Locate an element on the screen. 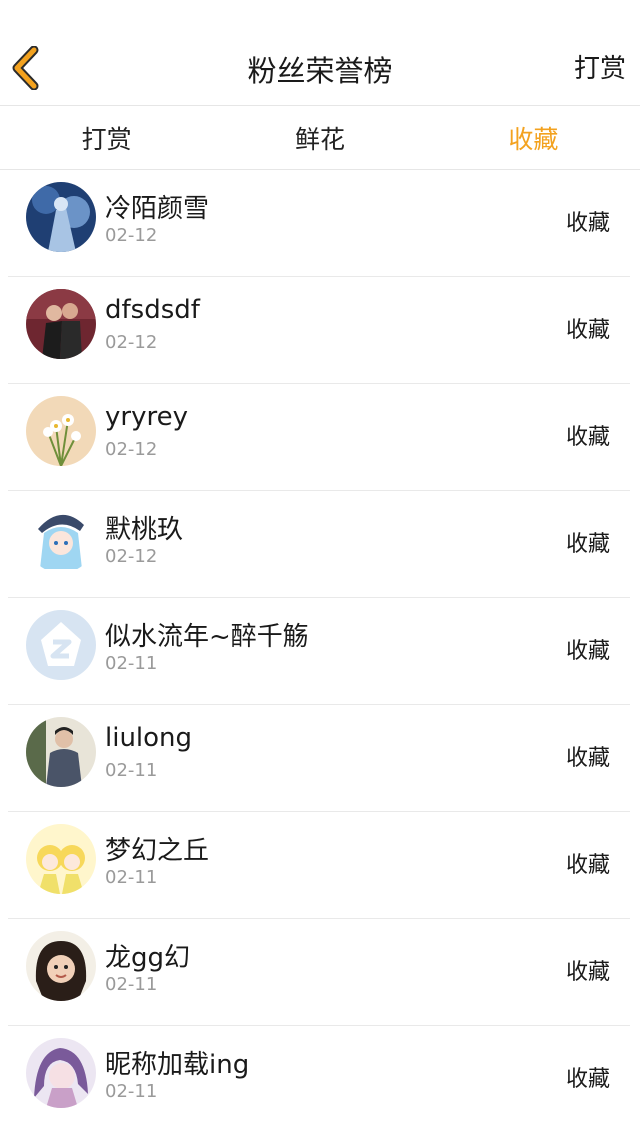 The width and height of the screenshot is (640, 1133). fan-name: 似水流年~醉千觞 is located at coordinates (207, 637).